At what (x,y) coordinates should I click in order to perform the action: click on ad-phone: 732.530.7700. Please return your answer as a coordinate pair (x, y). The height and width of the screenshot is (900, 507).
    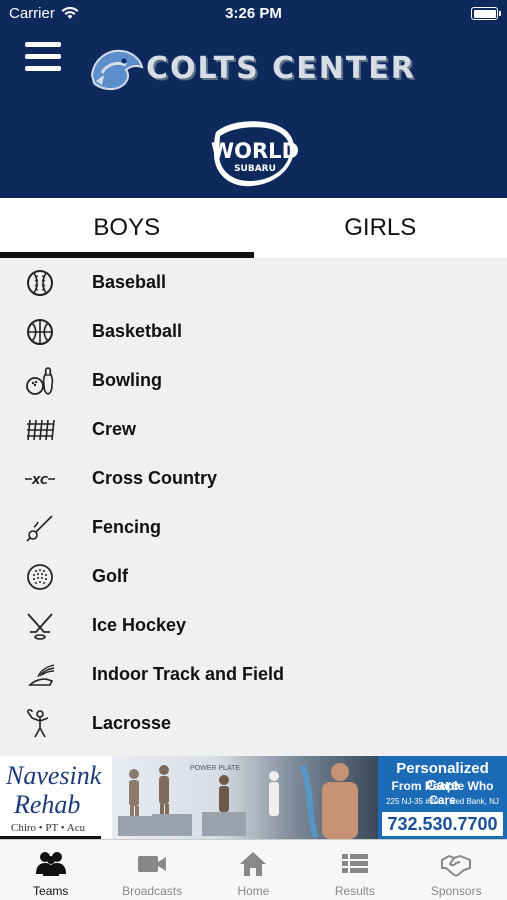
    Looking at the image, I should click on (442, 824).